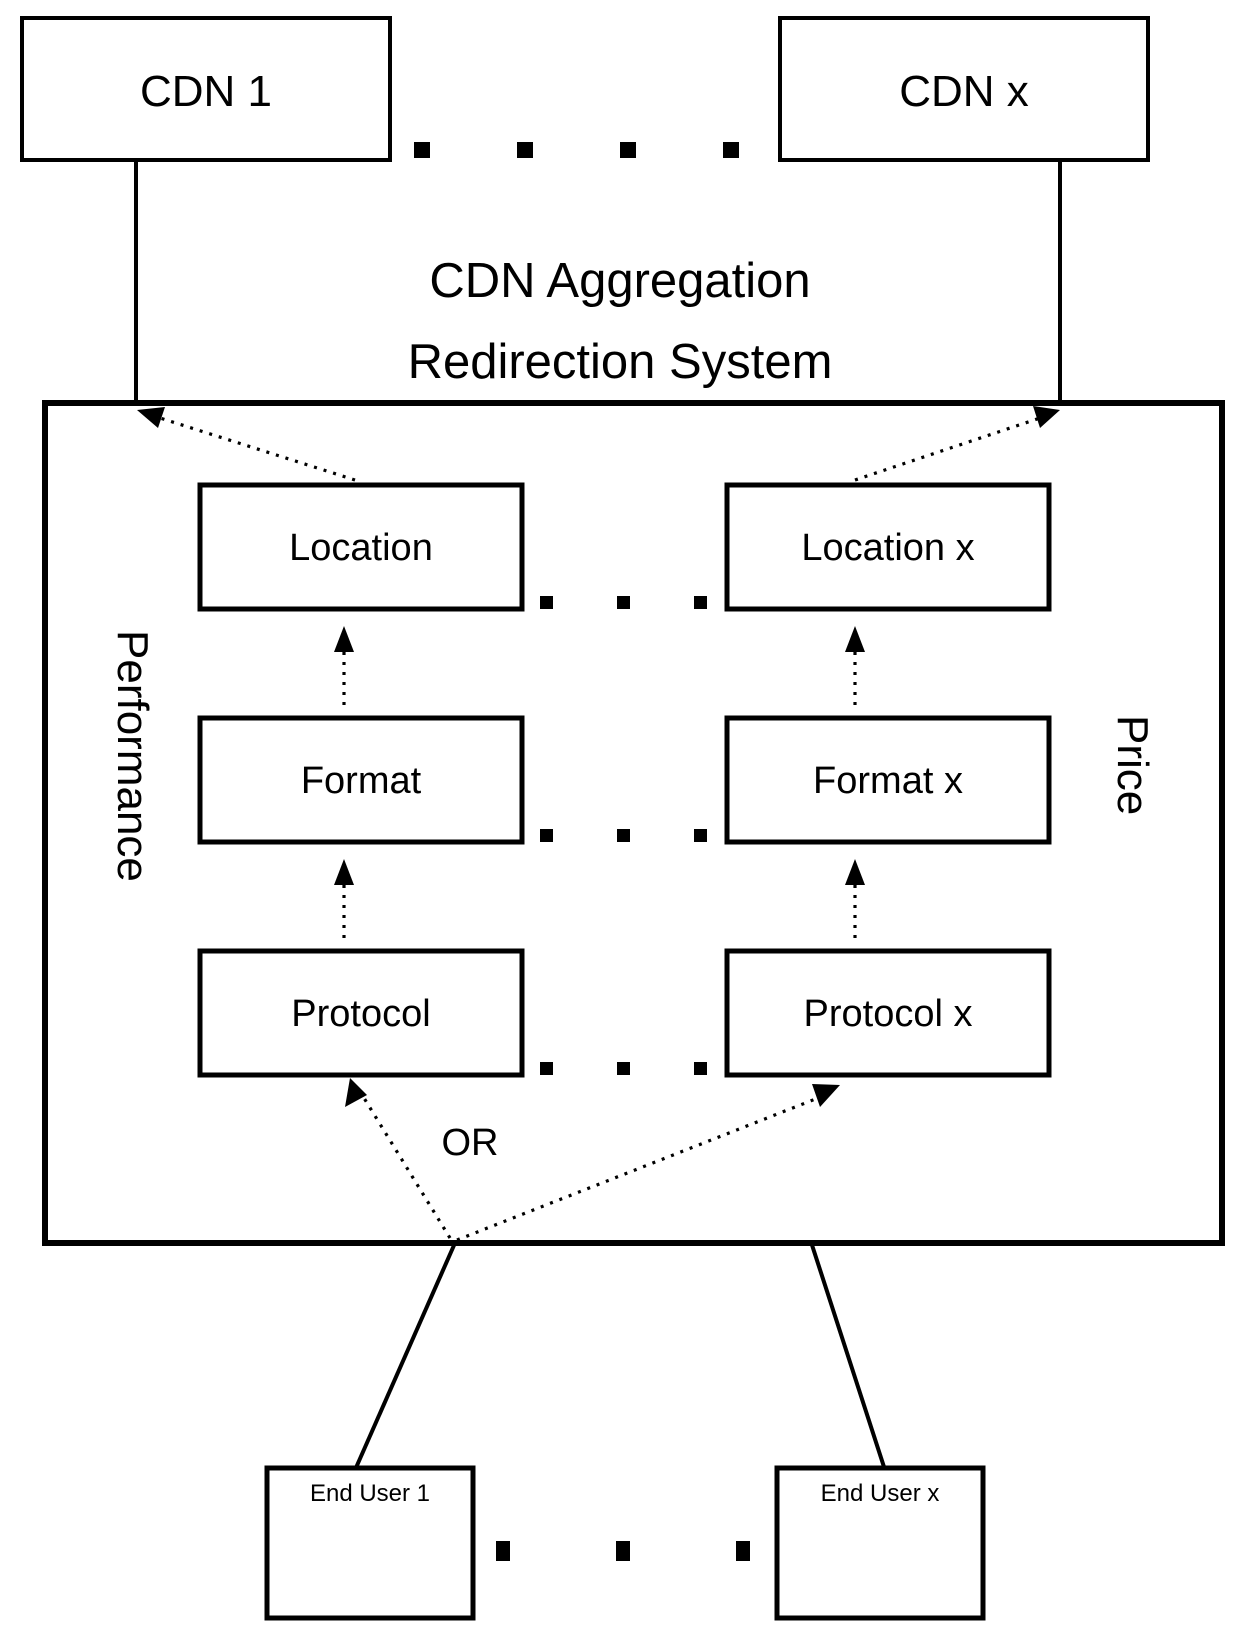 Image resolution: width=1240 pixels, height=1635 pixels. What do you see at coordinates (370, 1493) in the screenshot?
I see `end-user-1-label: End User 1` at bounding box center [370, 1493].